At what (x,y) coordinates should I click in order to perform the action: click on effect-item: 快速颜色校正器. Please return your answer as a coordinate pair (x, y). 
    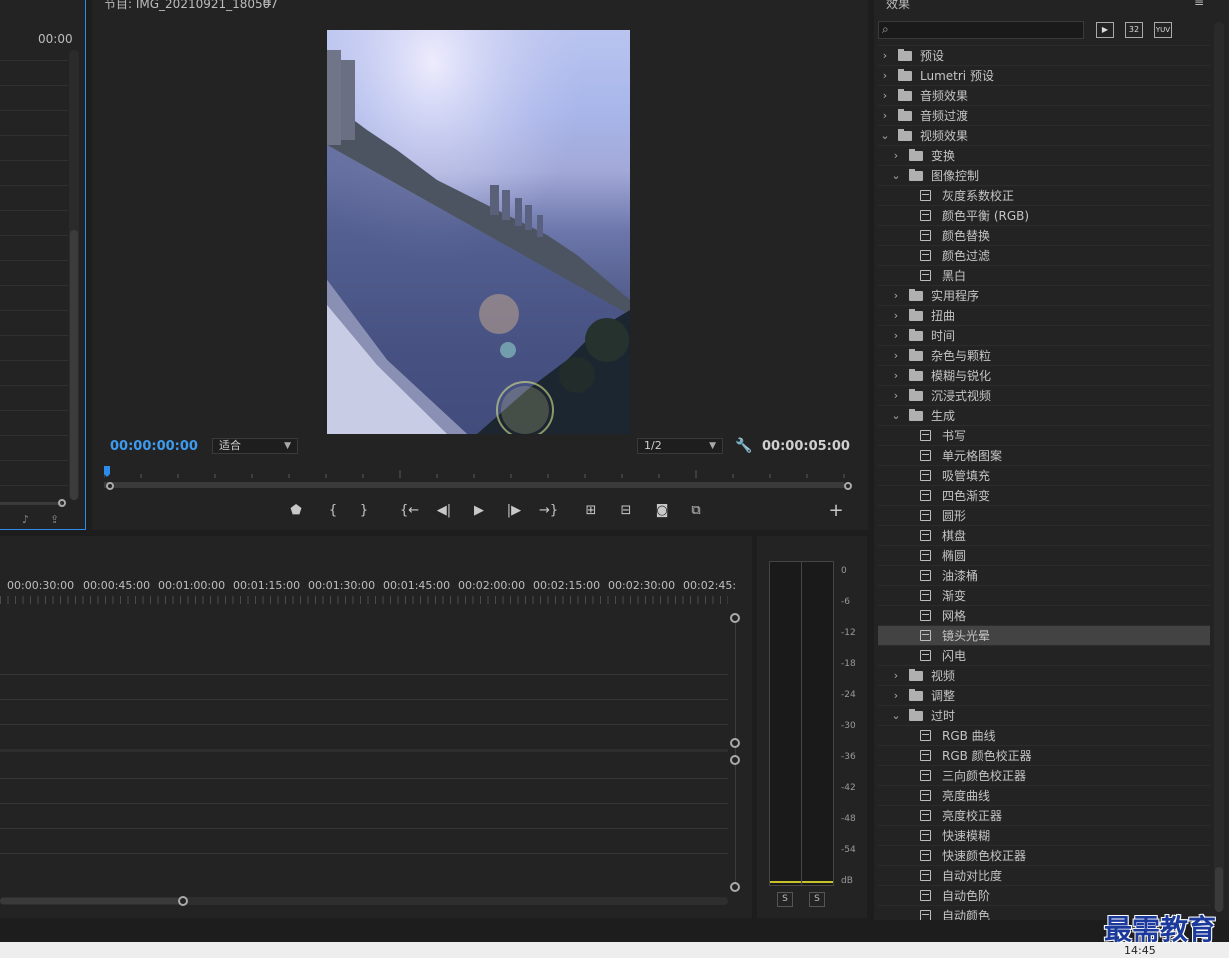
    Looking at the image, I should click on (1044, 855).